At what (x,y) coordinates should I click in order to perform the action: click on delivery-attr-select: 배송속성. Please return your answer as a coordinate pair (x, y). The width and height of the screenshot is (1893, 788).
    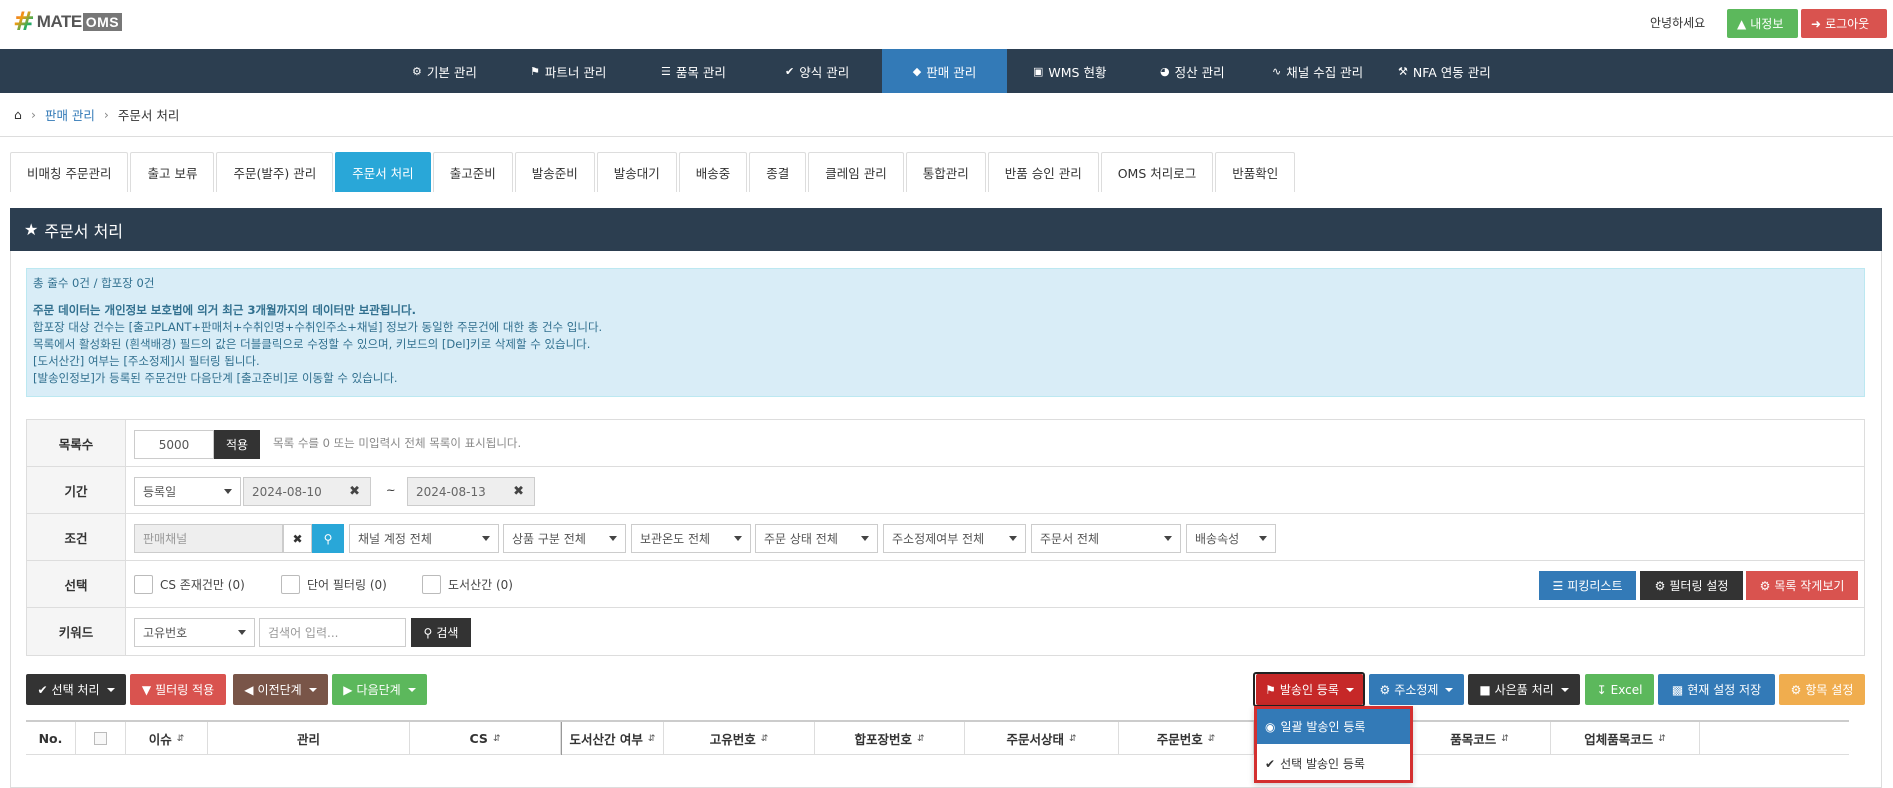
    Looking at the image, I should click on (1231, 538).